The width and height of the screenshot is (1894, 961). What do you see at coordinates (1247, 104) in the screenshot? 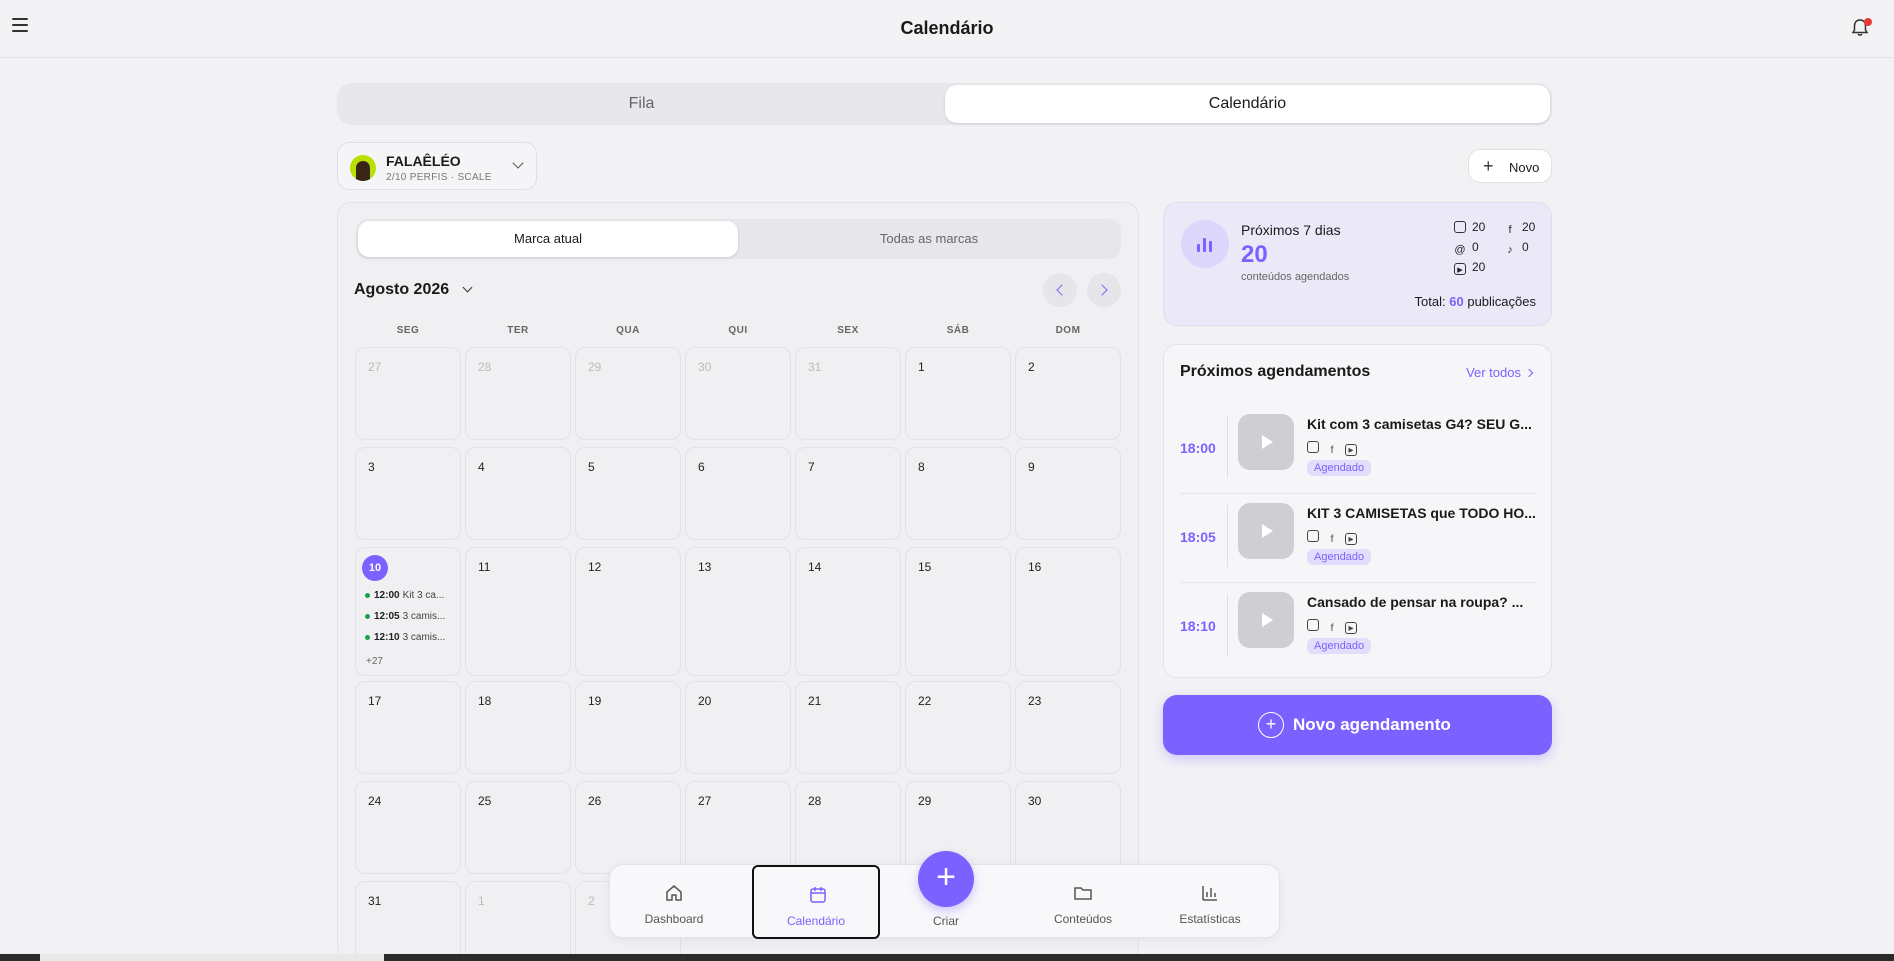
I see `tab-calendario: Calendário` at bounding box center [1247, 104].